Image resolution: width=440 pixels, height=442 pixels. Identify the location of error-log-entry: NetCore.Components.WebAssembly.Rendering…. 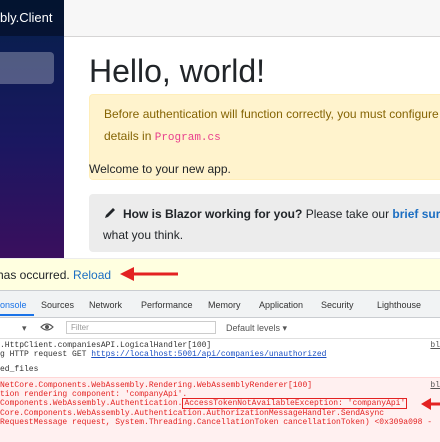
(220, 409).